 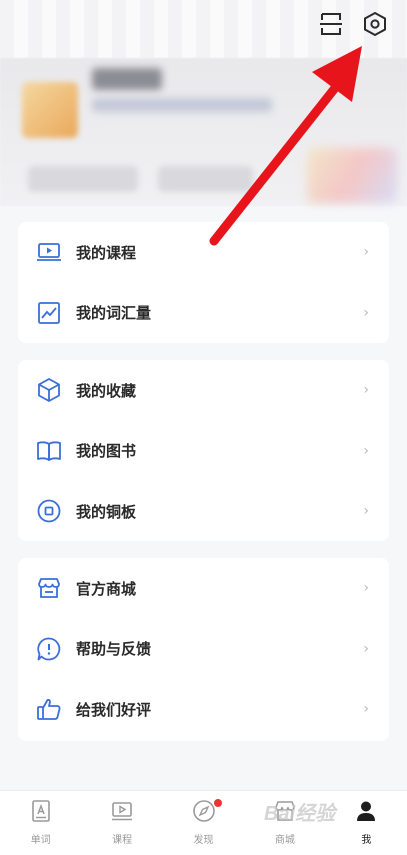 What do you see at coordinates (182, 105) in the screenshot?
I see `blurred-user-info` at bounding box center [182, 105].